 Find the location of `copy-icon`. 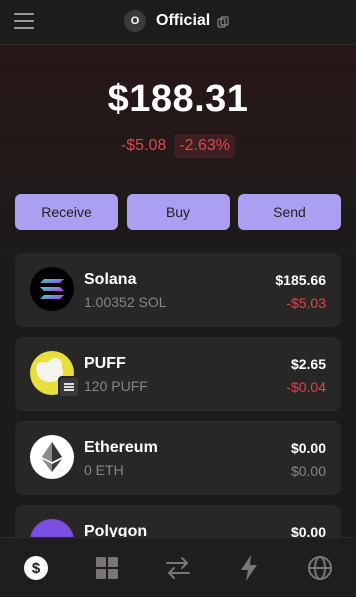

copy-icon is located at coordinates (223, 22).